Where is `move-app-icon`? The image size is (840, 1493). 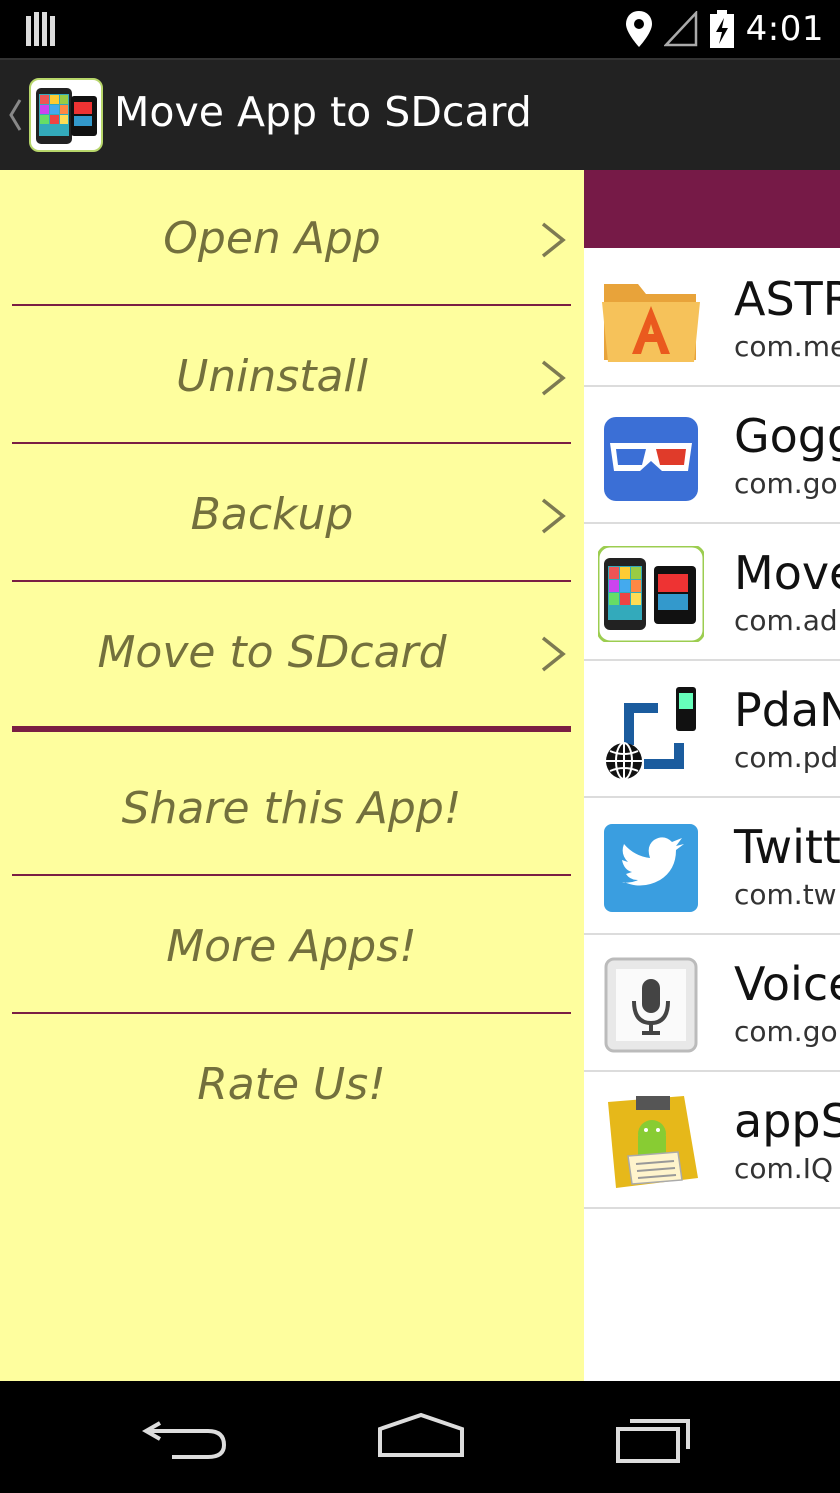 move-app-icon is located at coordinates (651, 594).